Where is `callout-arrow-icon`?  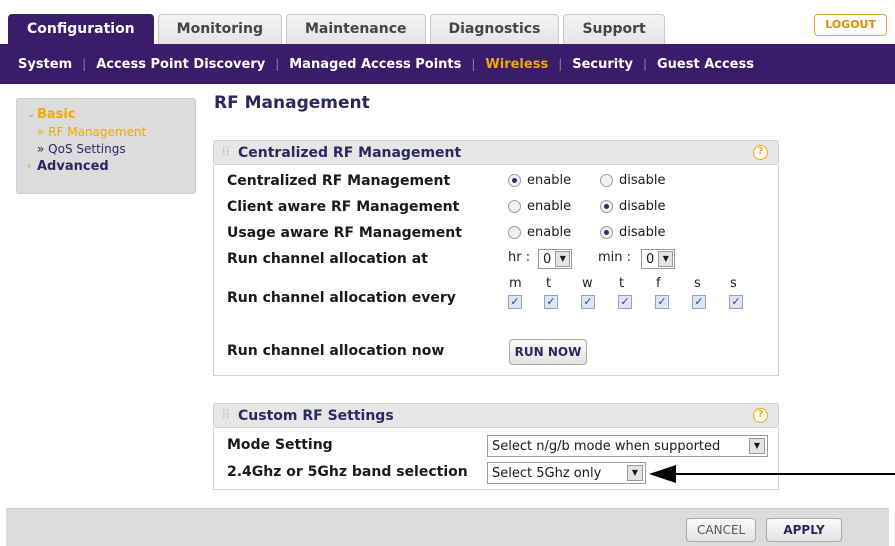
callout-arrow-icon is located at coordinates (772, 474).